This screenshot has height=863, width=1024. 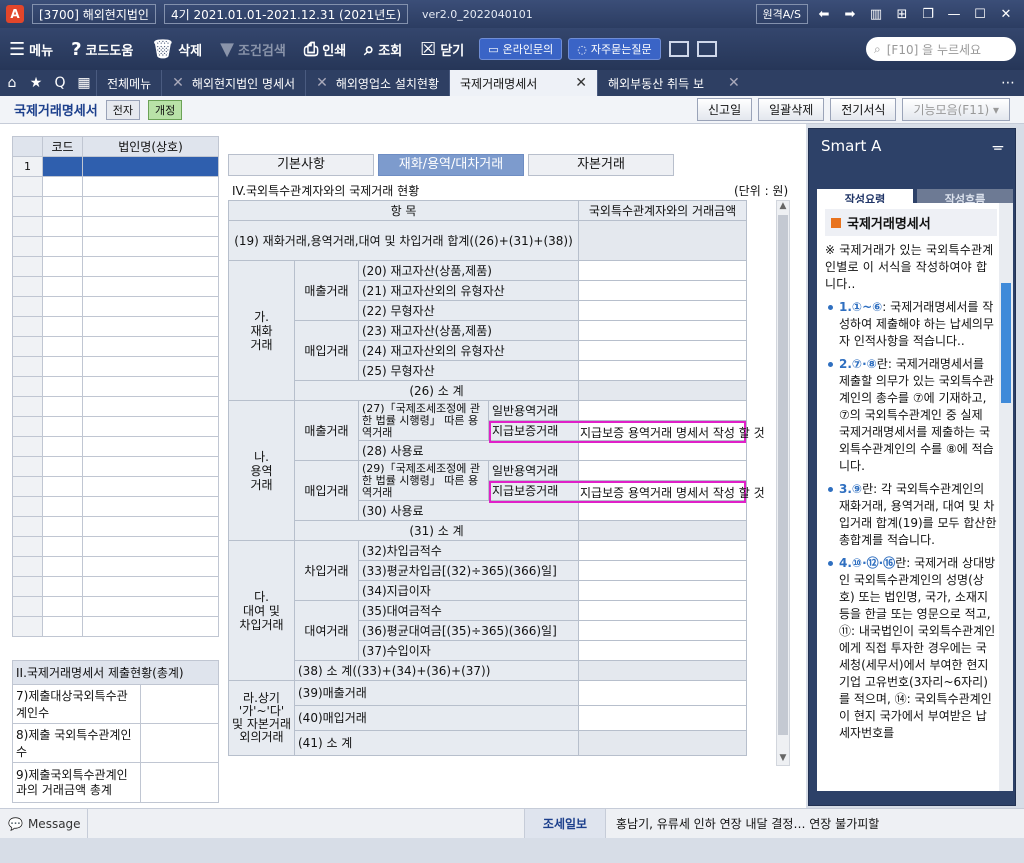 I want to click on row30-input, so click(x=663, y=510).